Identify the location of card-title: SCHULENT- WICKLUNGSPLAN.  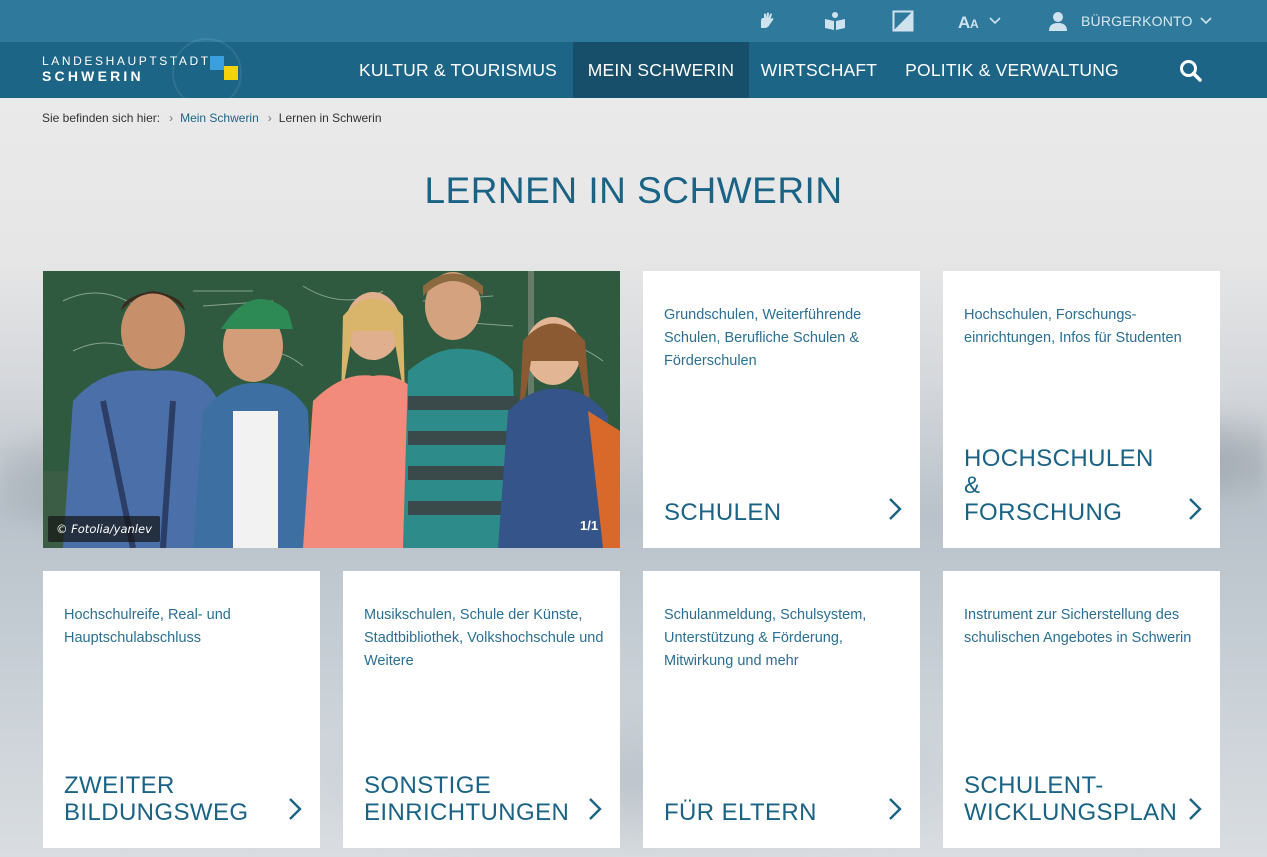
(1071, 799).